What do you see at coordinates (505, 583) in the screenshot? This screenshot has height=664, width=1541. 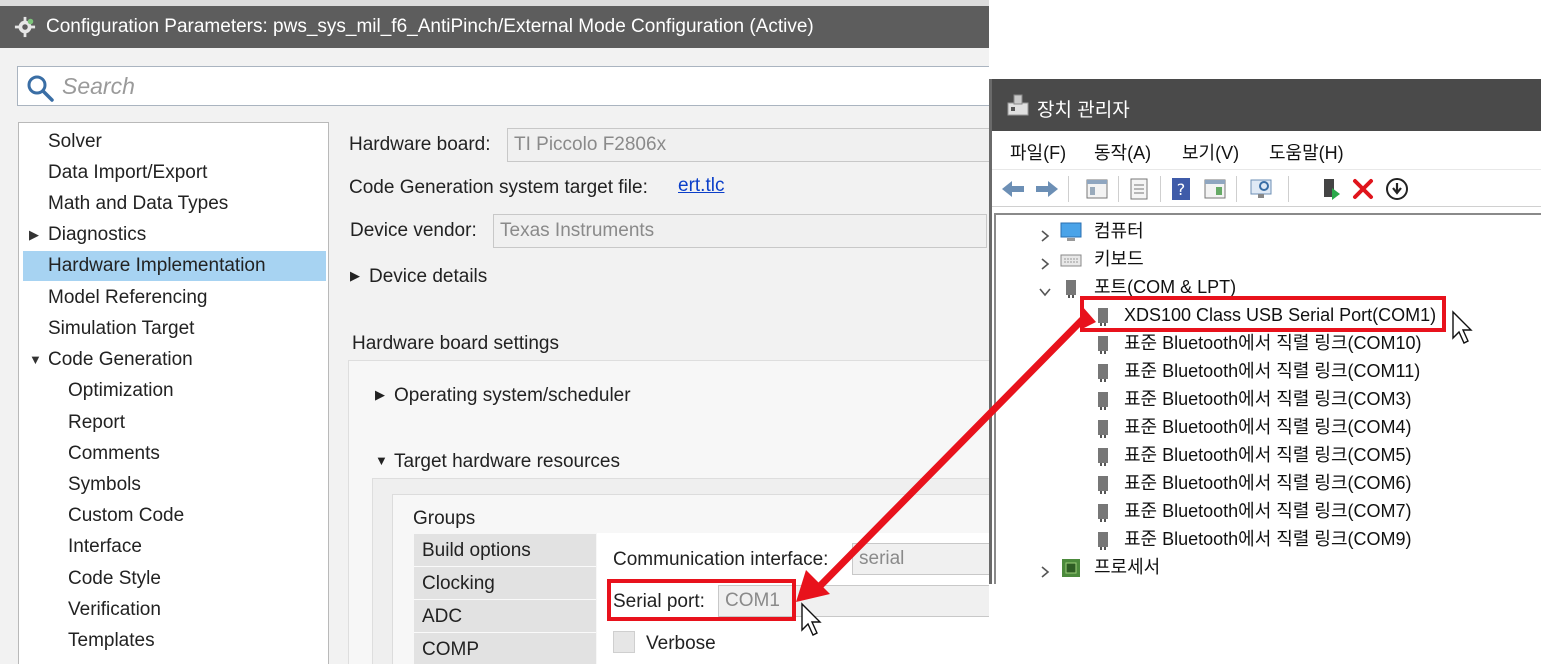 I see `group-item-clocking: Clocking` at bounding box center [505, 583].